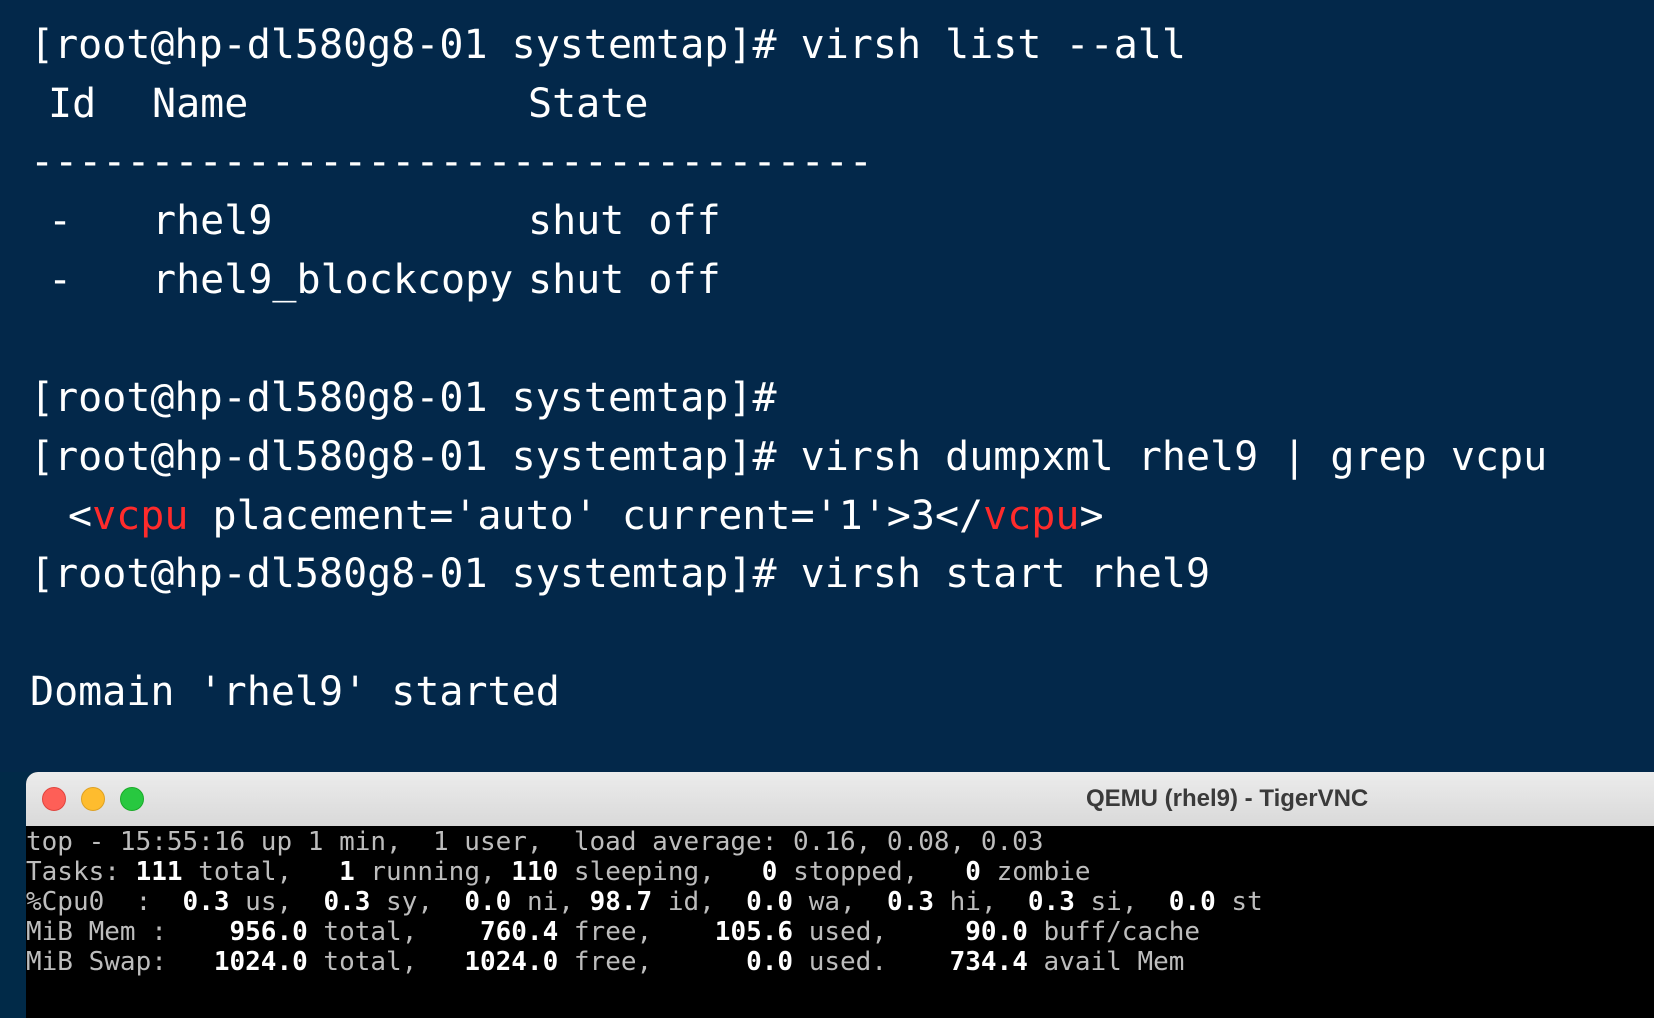  What do you see at coordinates (54, 799) in the screenshot?
I see `close-button` at bounding box center [54, 799].